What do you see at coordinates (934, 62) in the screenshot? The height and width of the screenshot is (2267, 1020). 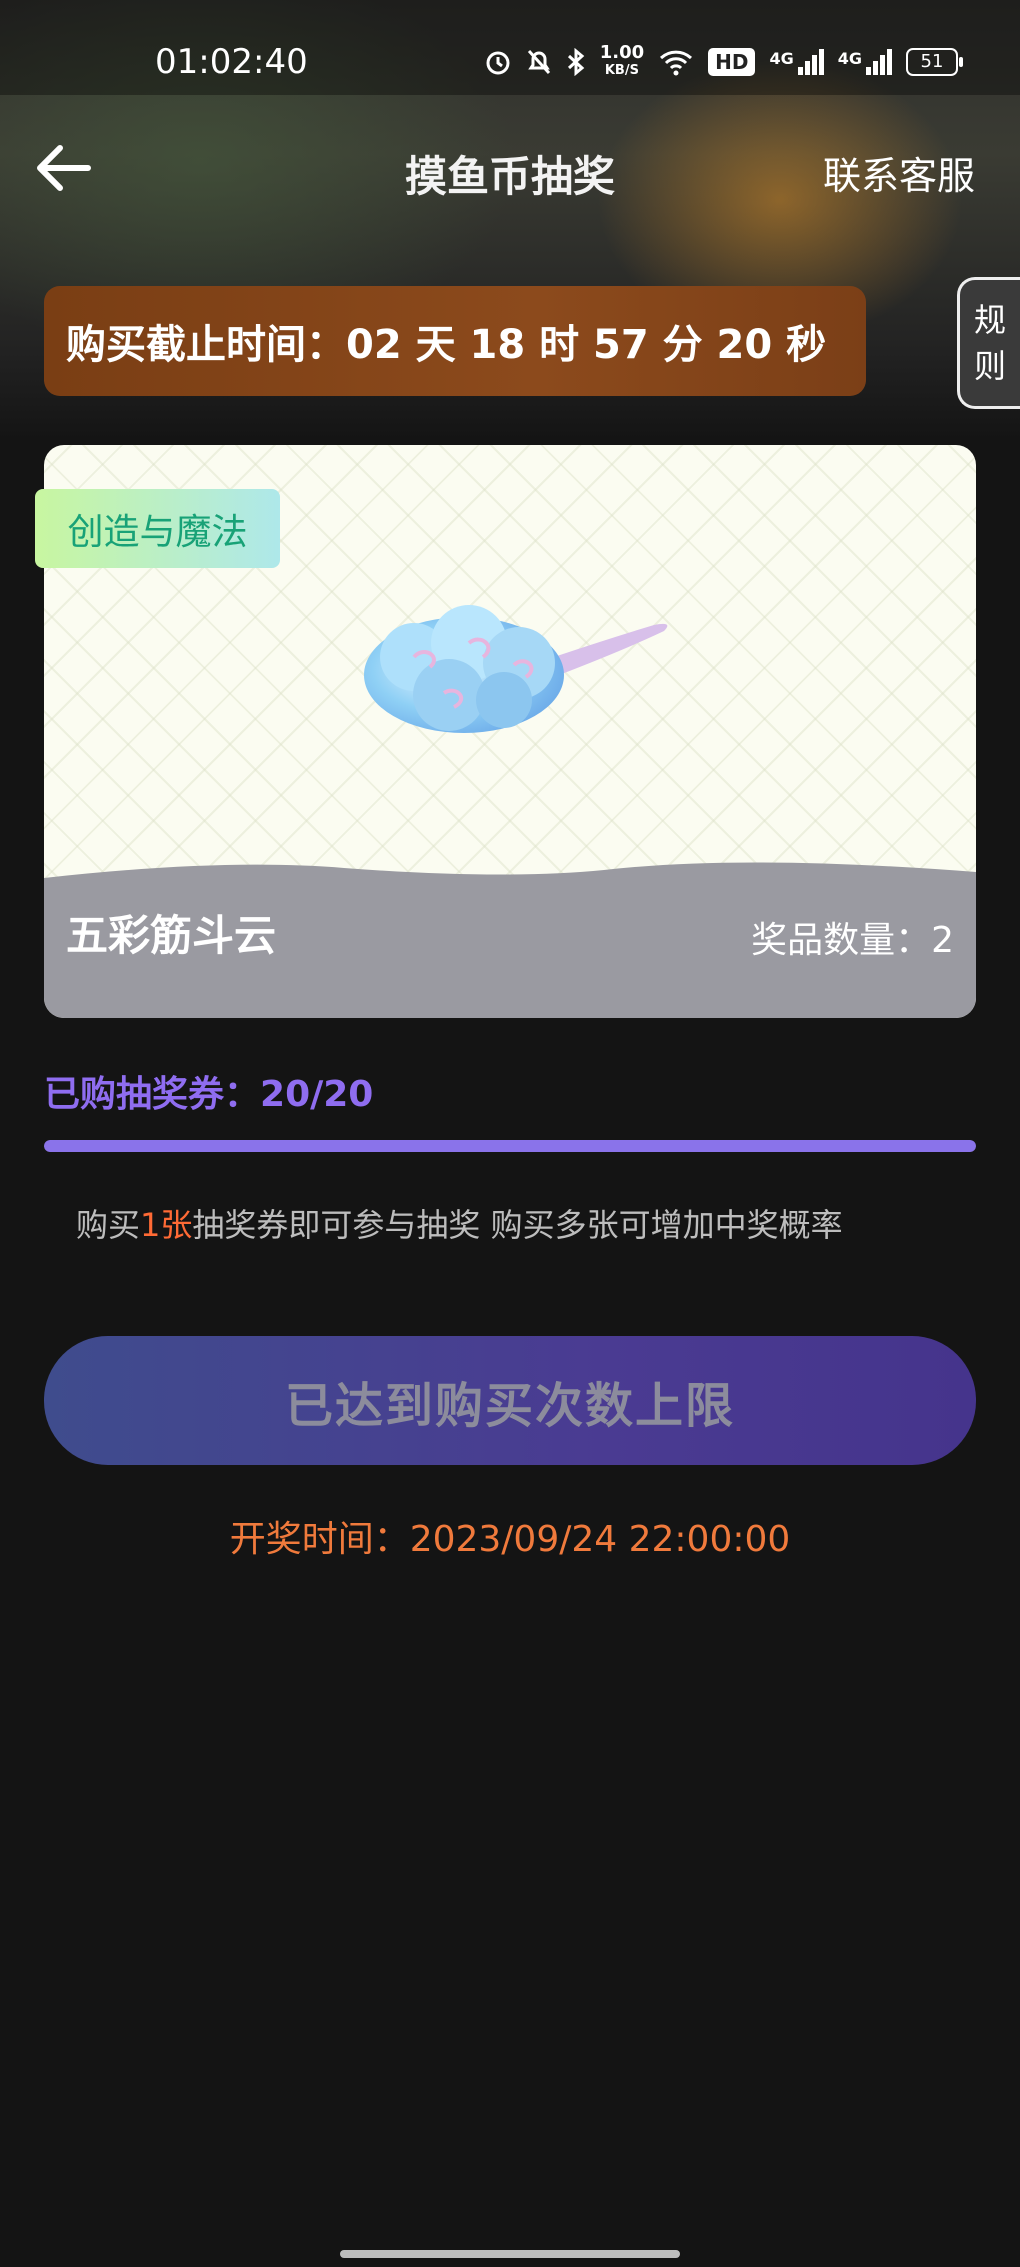 I see `battery-icon: 51` at bounding box center [934, 62].